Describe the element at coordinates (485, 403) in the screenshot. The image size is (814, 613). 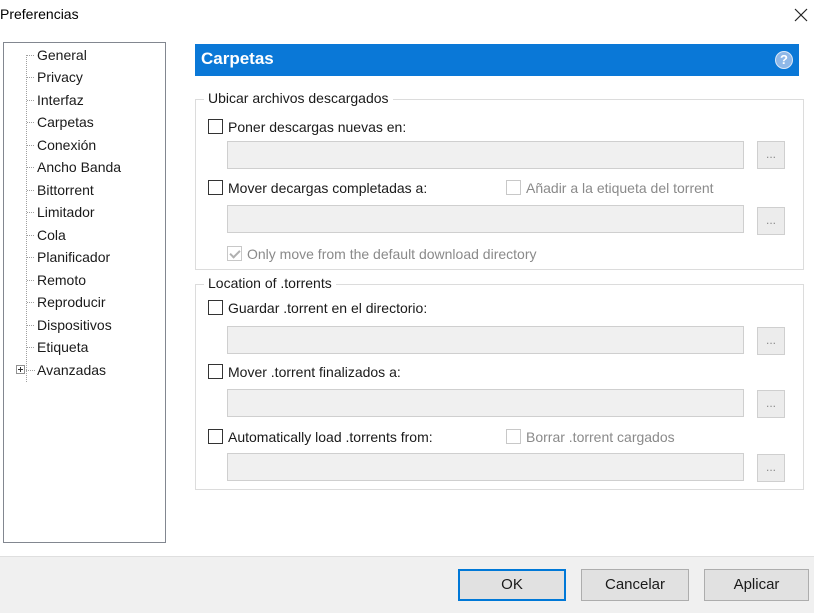
I see `move-finished-path-field` at that location.